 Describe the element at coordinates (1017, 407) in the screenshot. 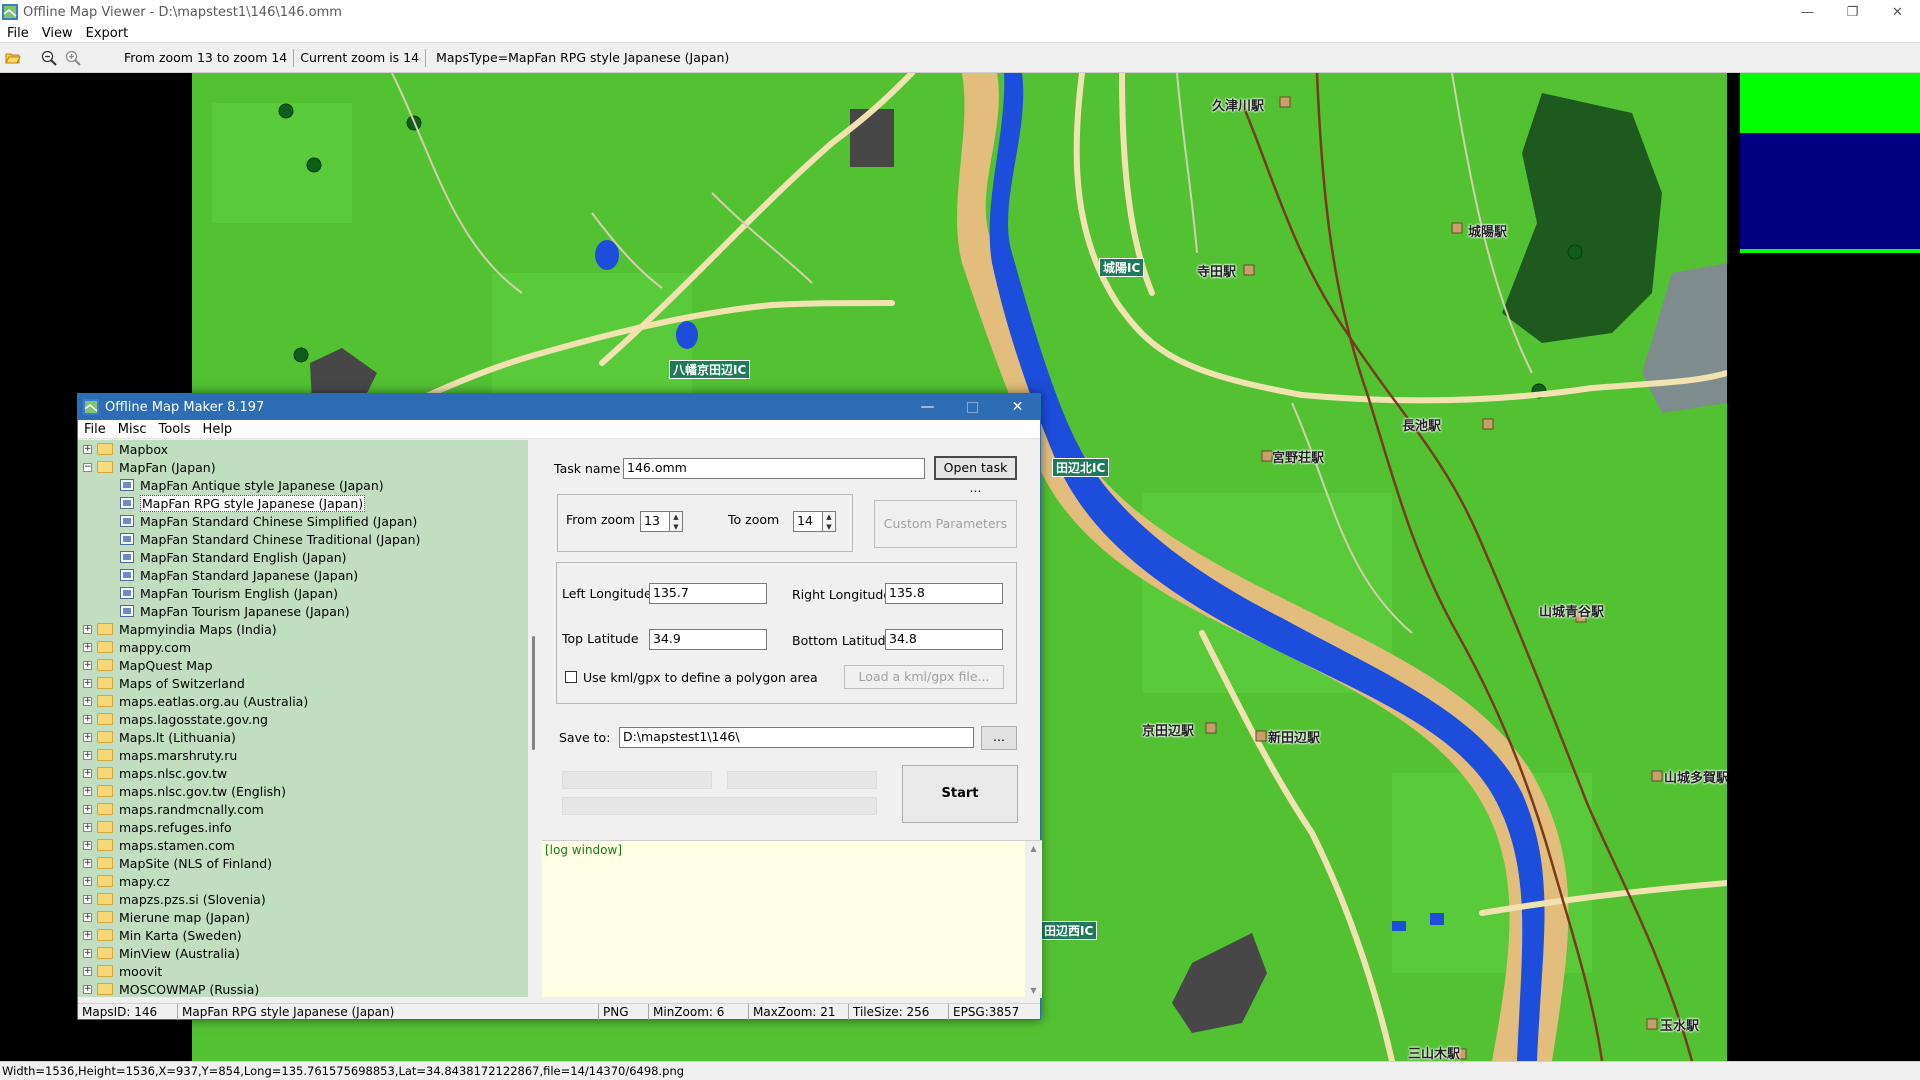

I see `dialog-close-button: ✕` at that location.